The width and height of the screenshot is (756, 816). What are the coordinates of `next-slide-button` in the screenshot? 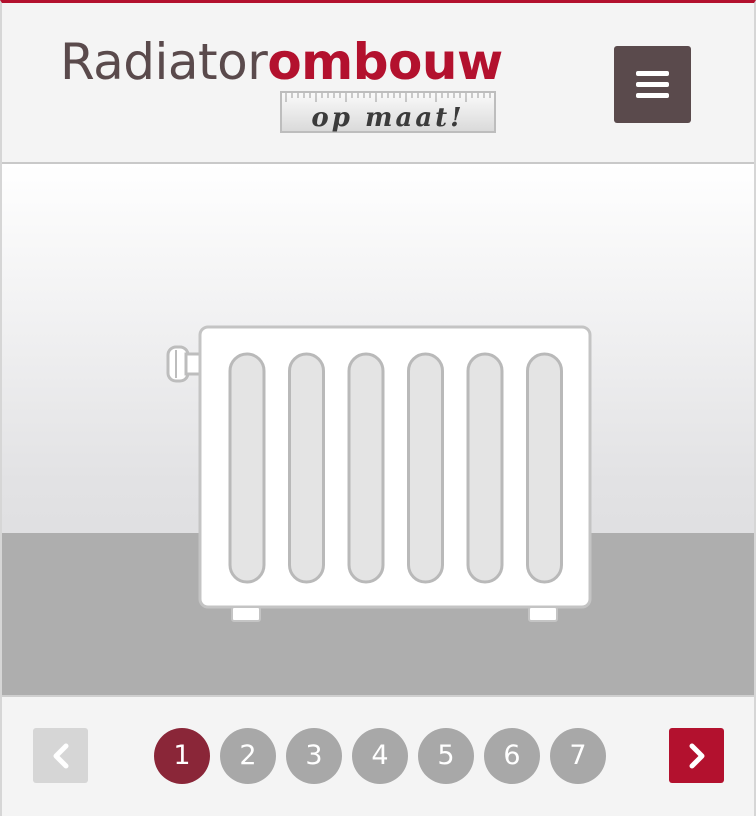 It's located at (696, 755).